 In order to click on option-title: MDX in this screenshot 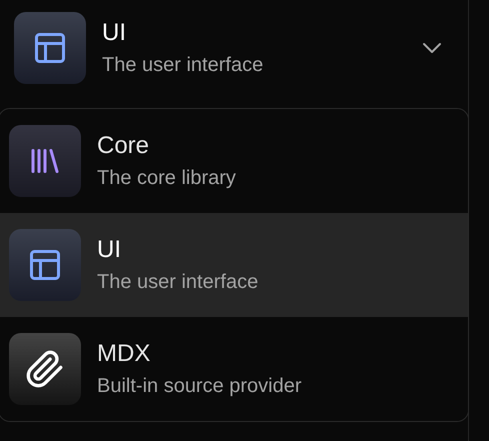, I will do `click(124, 354)`.